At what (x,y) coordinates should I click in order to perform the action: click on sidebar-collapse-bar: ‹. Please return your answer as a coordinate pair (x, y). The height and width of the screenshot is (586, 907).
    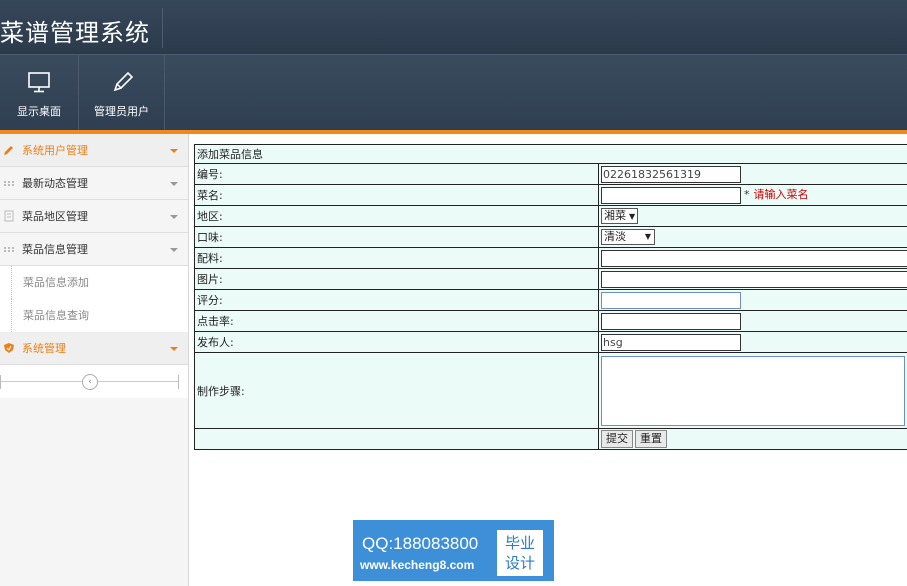
    Looking at the image, I should click on (94, 381).